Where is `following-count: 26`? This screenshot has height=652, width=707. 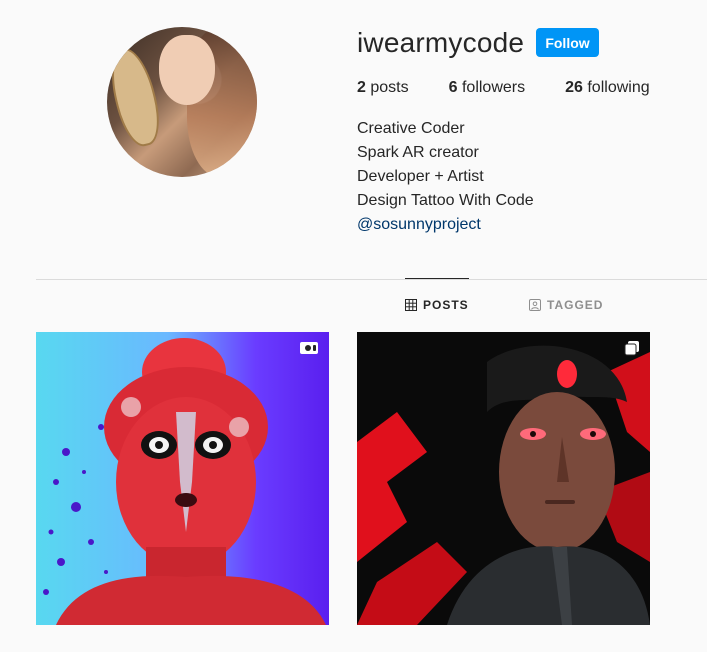
following-count: 26 is located at coordinates (574, 87).